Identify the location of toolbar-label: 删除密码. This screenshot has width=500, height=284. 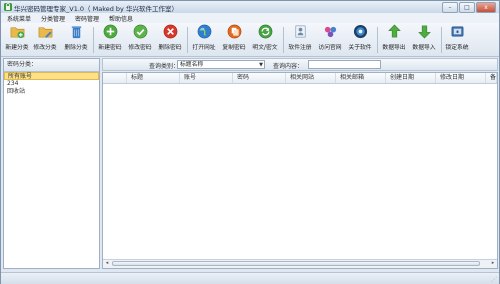
(170, 48).